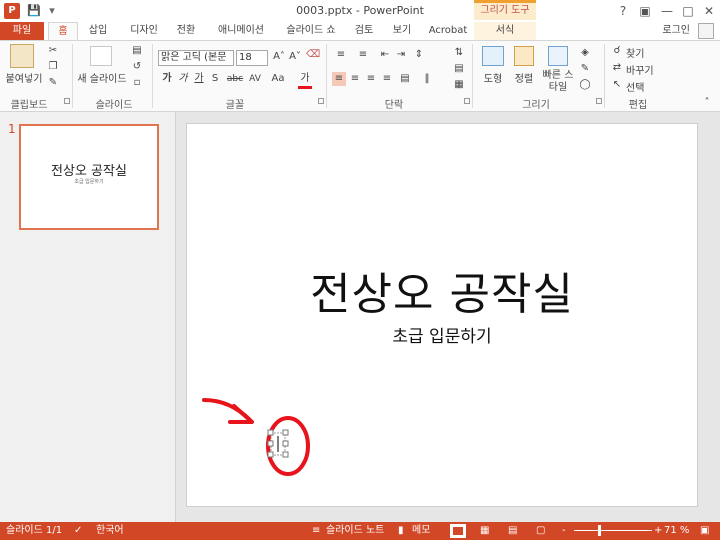 The image size is (720, 540). Describe the element at coordinates (667, 11) in the screenshot. I see `minimize-button: —` at that location.